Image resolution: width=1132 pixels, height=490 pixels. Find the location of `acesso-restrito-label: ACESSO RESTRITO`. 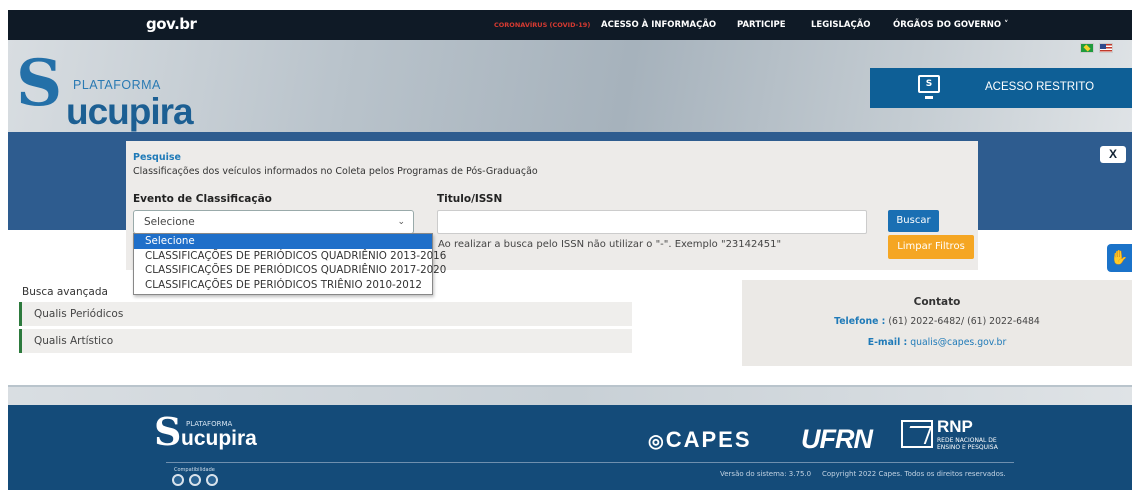

acesso-restrito-label: ACESSO RESTRITO is located at coordinates (1040, 87).